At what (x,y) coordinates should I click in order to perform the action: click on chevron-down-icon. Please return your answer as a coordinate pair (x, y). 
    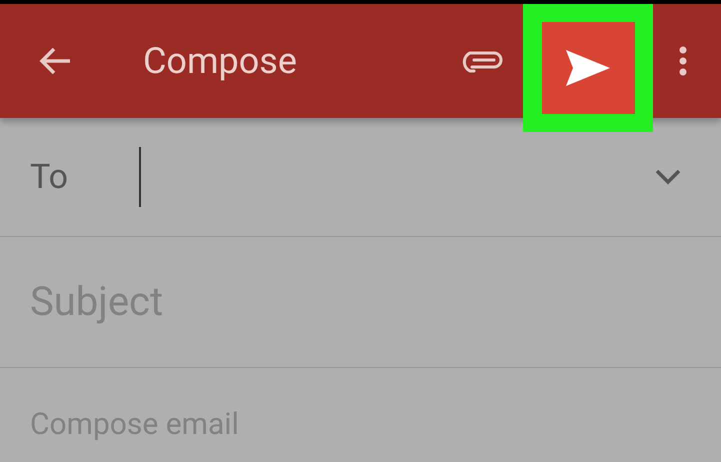
    Looking at the image, I should click on (668, 177).